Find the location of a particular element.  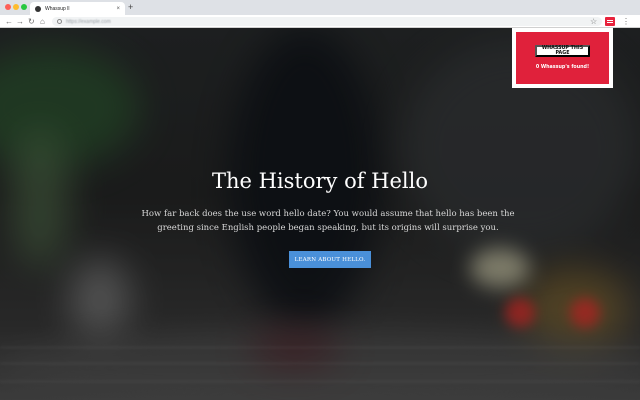

browser-toolbar: ← → ↻ ⌂ https://example.com ☆ ⋮ is located at coordinates (320, 21).